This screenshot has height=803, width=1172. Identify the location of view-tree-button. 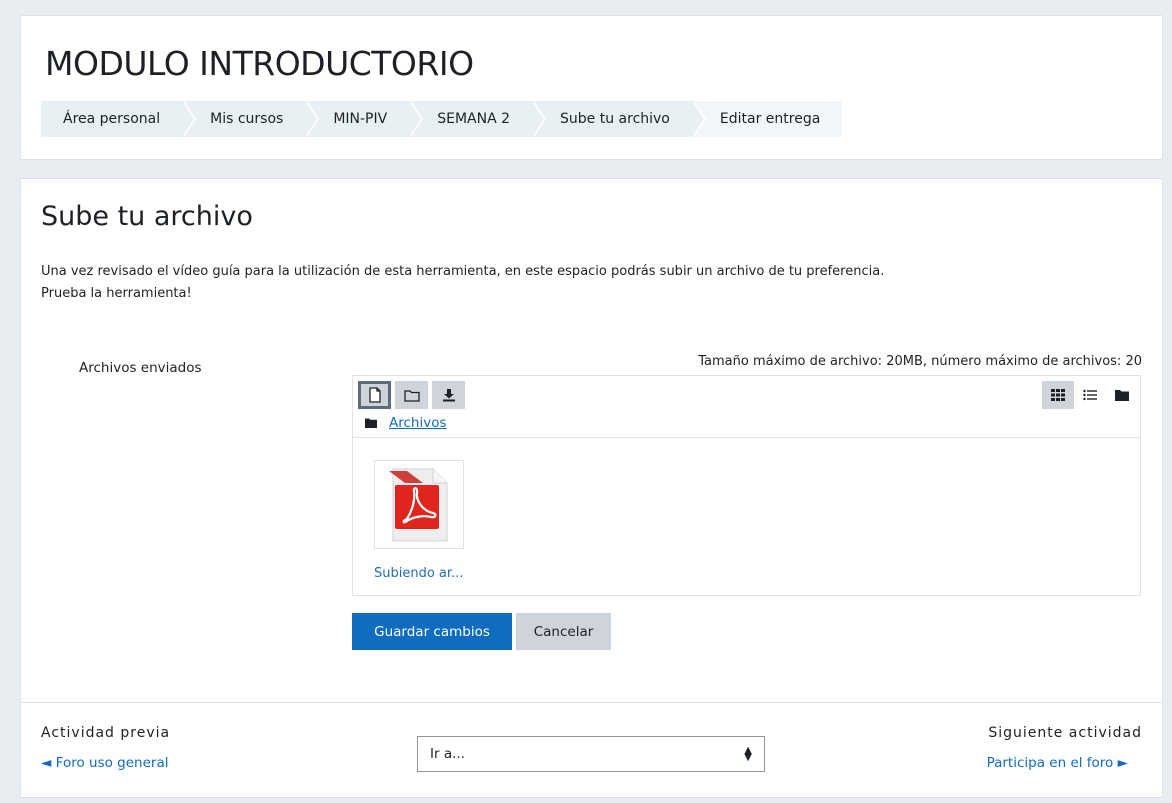
(1122, 395).